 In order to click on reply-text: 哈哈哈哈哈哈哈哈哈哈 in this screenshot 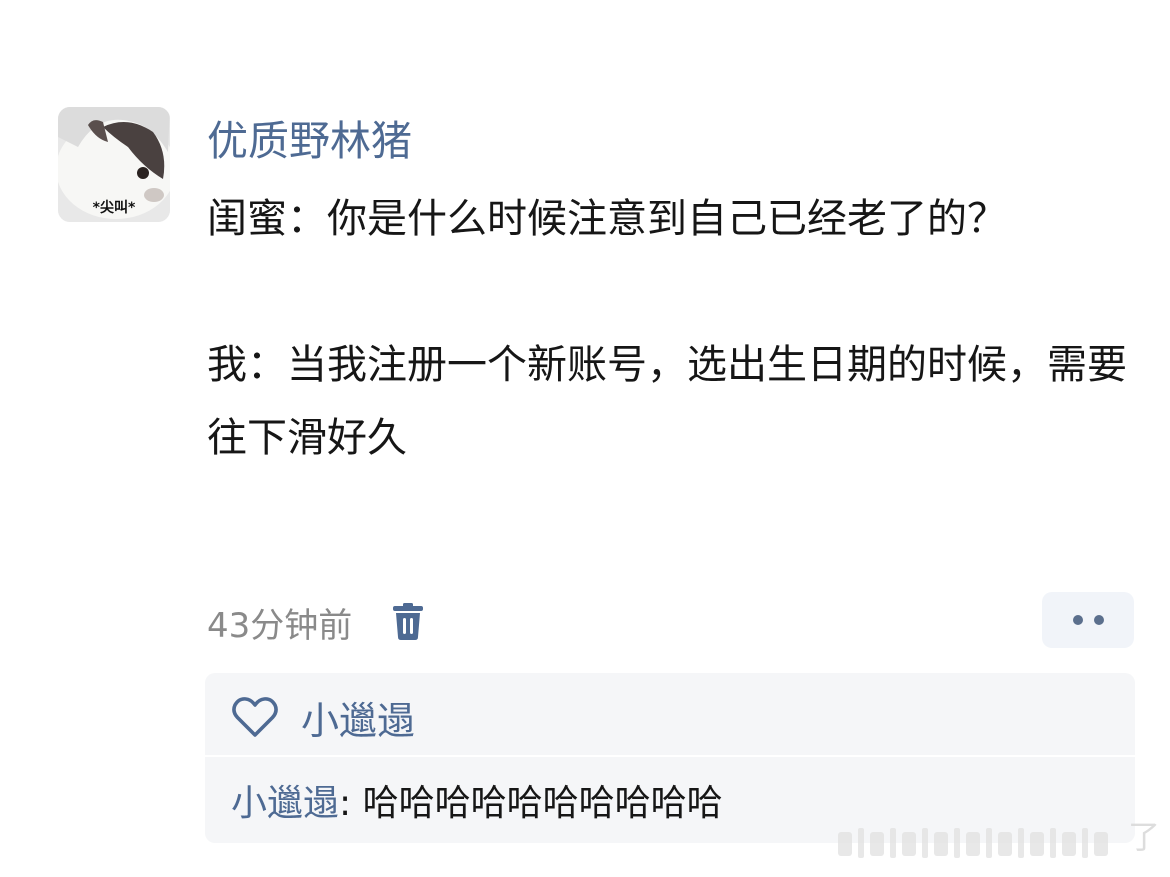, I will do `click(542, 803)`.